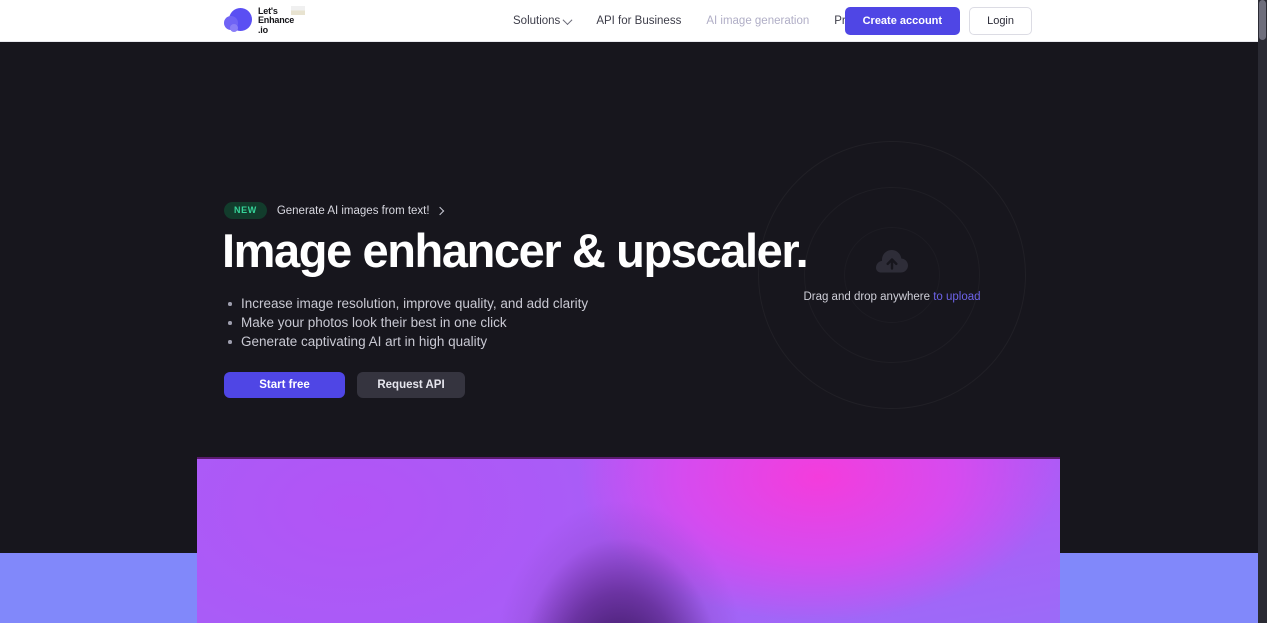  I want to click on nav-item-api-for-business: API for Business, so click(638, 21).